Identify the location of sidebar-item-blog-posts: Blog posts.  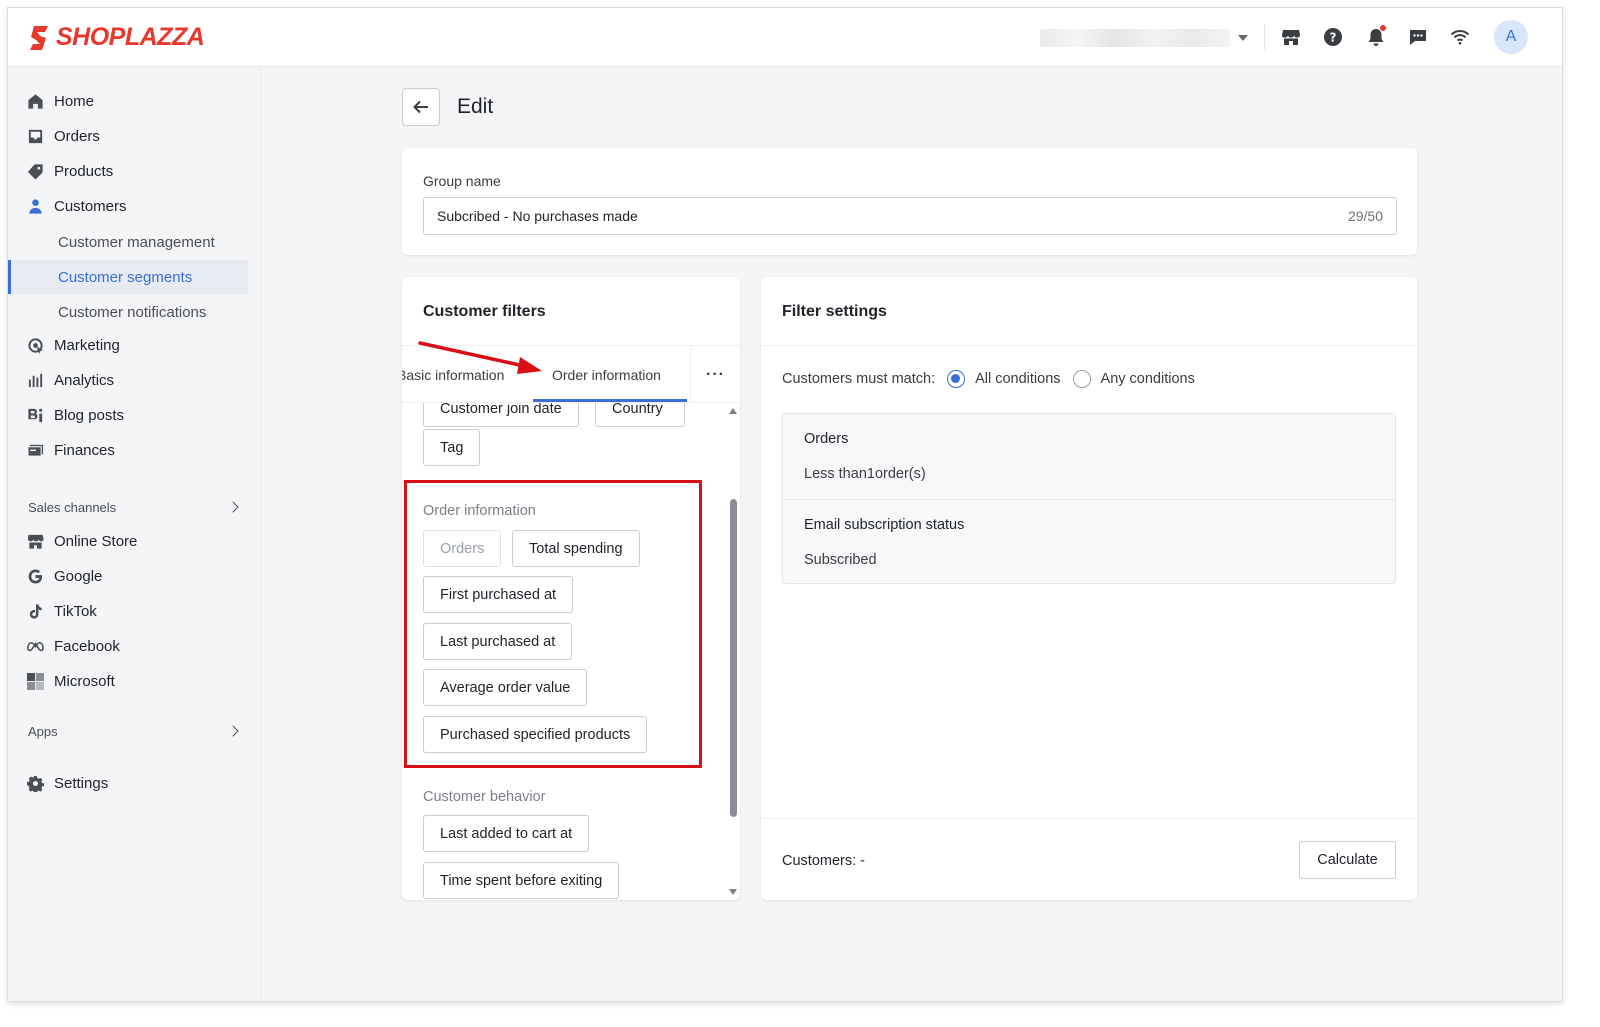
(128, 415).